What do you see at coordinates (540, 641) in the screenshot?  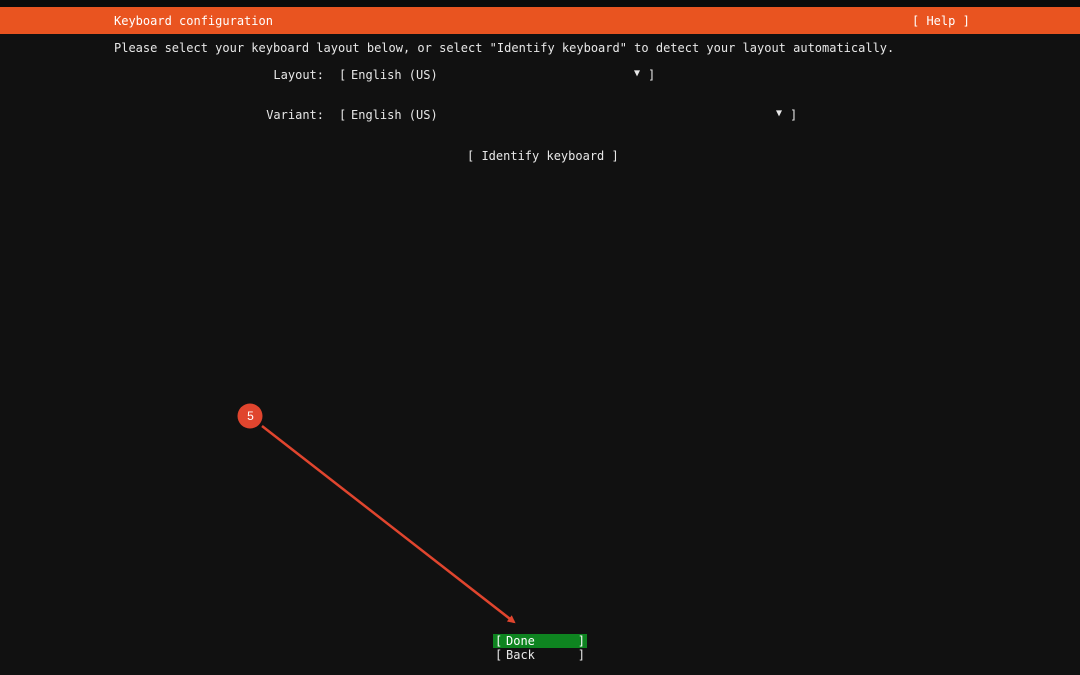 I see `done-button: [ Done ]` at bounding box center [540, 641].